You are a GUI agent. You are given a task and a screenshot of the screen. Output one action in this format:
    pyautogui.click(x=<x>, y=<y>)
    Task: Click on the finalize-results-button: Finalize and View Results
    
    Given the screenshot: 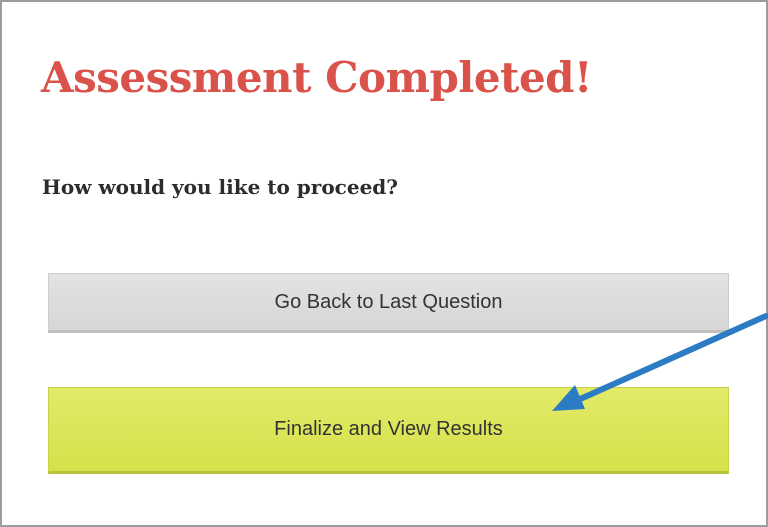 What is the action you would take?
    pyautogui.click(x=388, y=430)
    